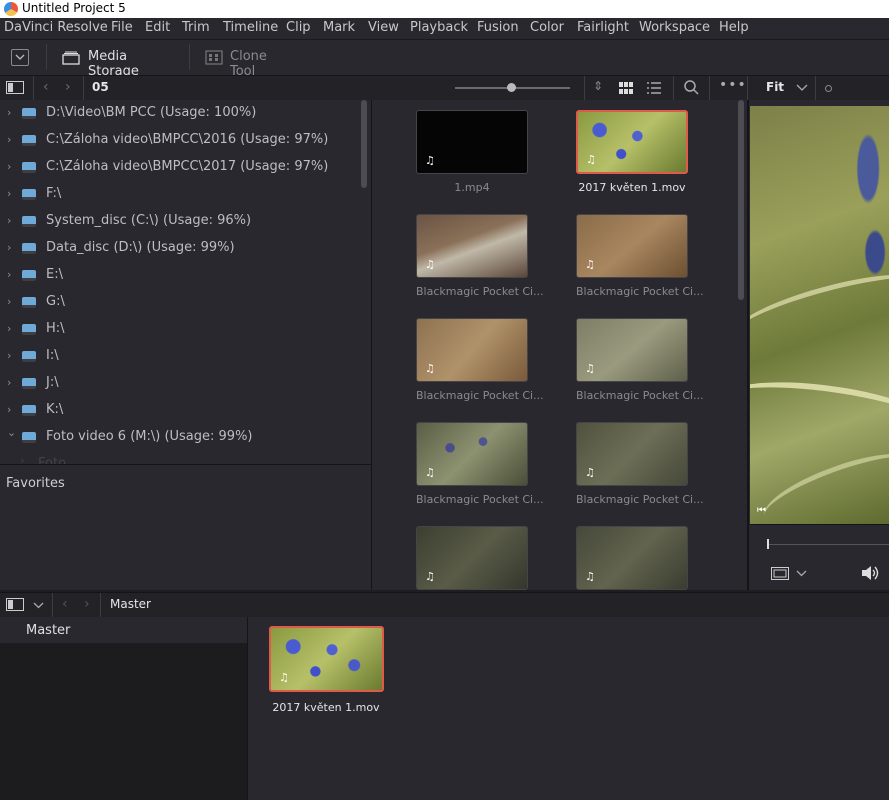 This screenshot has height=800, width=889. What do you see at coordinates (547, 27) in the screenshot?
I see `menu-color: Color` at bounding box center [547, 27].